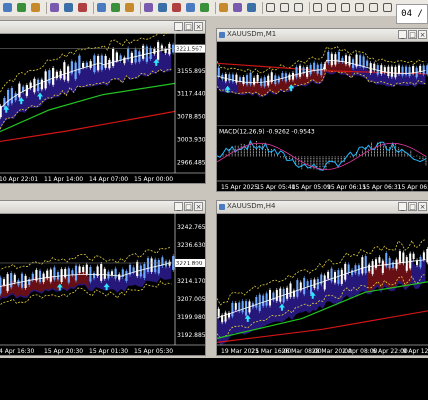 The image size is (428, 400). I want to click on chart-icon, so click(222, 207).